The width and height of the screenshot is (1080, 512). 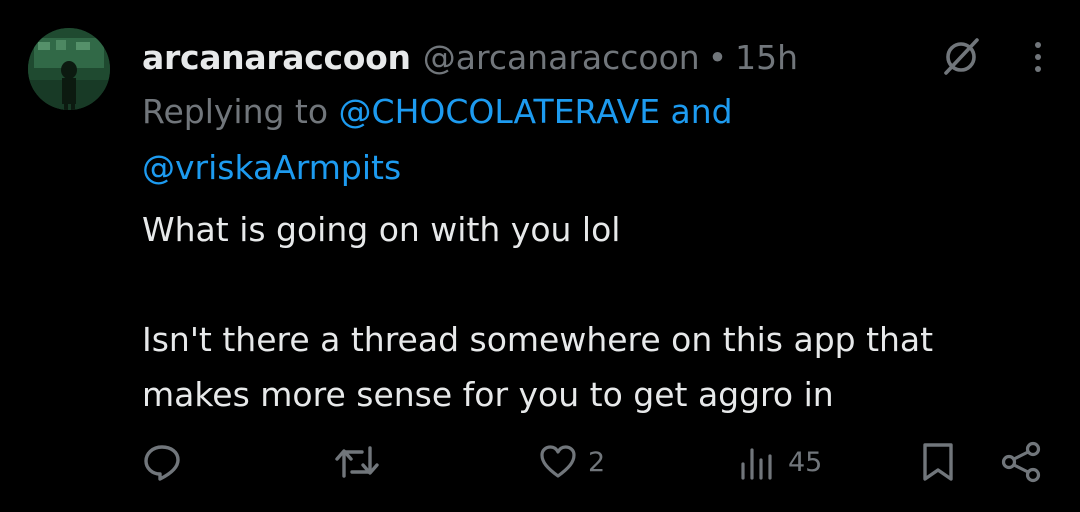 I want to click on reply-icon, so click(x=162, y=462).